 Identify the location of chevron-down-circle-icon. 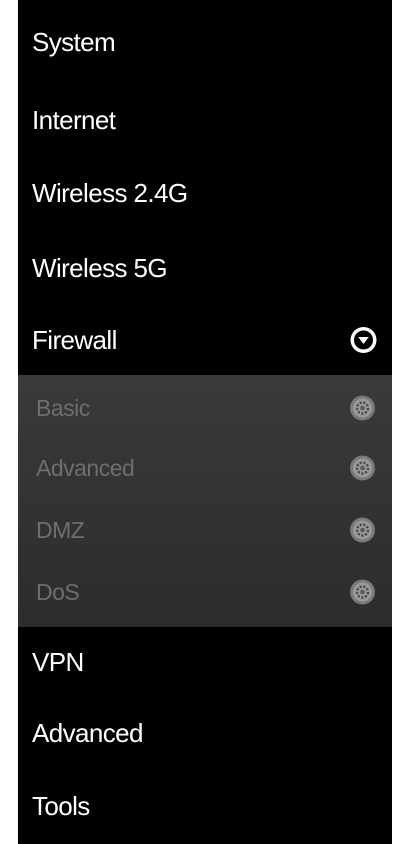
(363, 340).